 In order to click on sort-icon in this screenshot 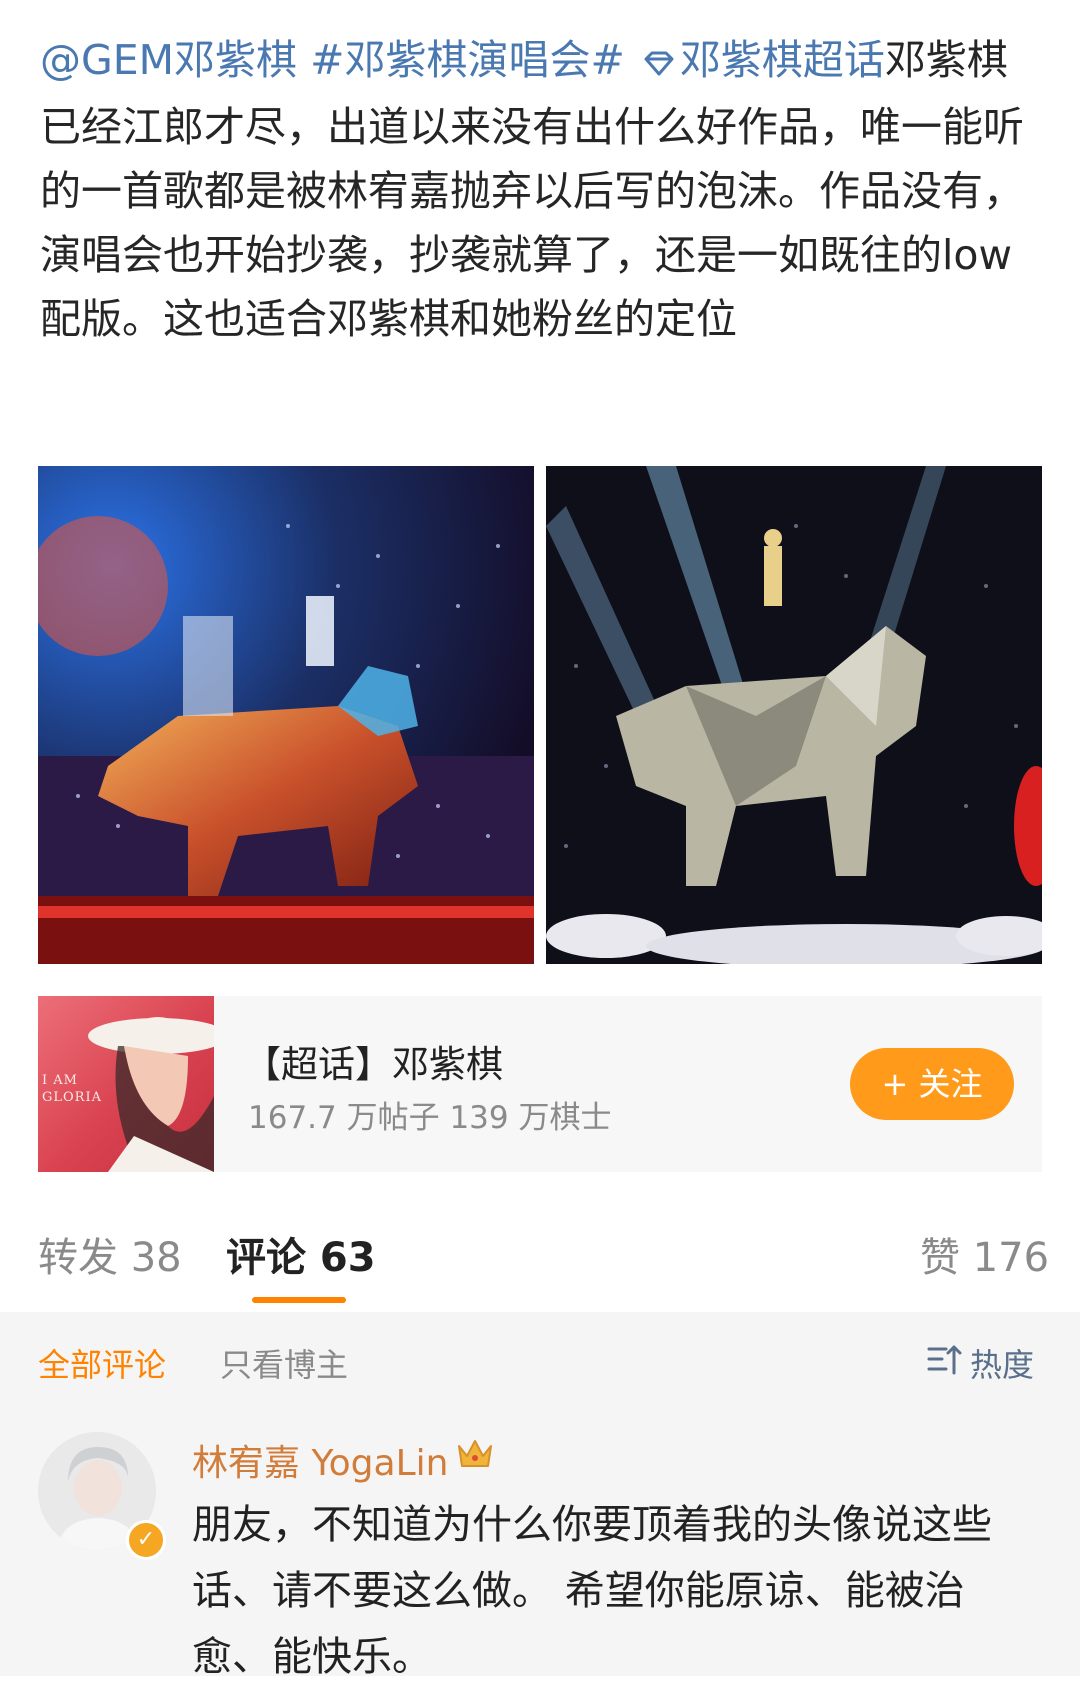, I will do `click(944, 1362)`.